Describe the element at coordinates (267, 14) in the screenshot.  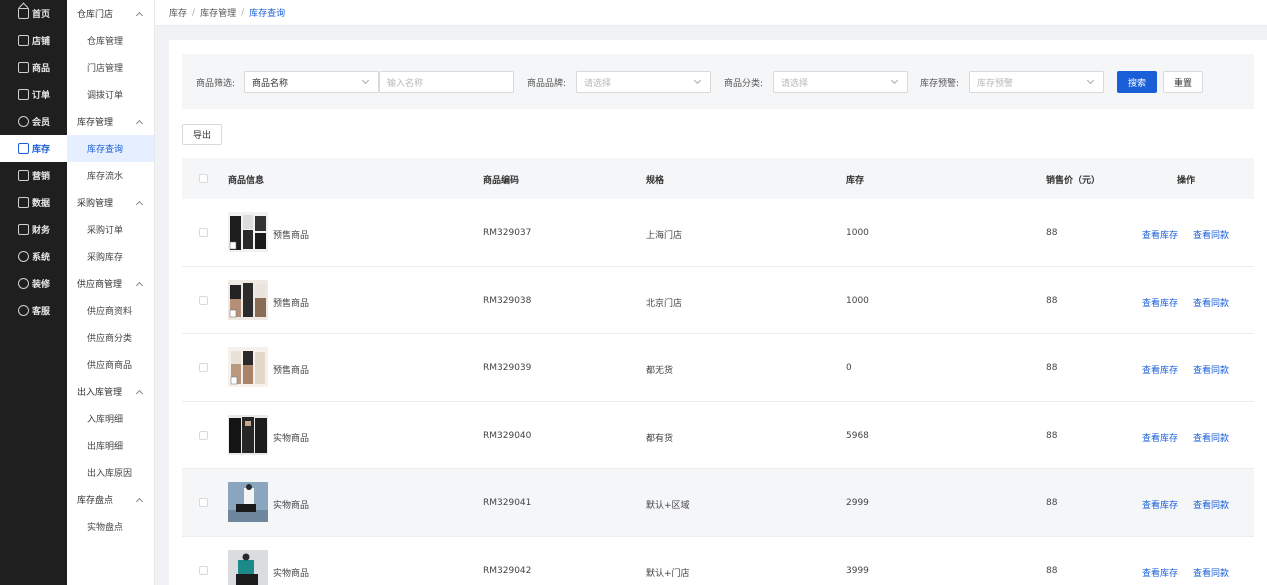
I see `breadcrumb-current: 库存查询` at that location.